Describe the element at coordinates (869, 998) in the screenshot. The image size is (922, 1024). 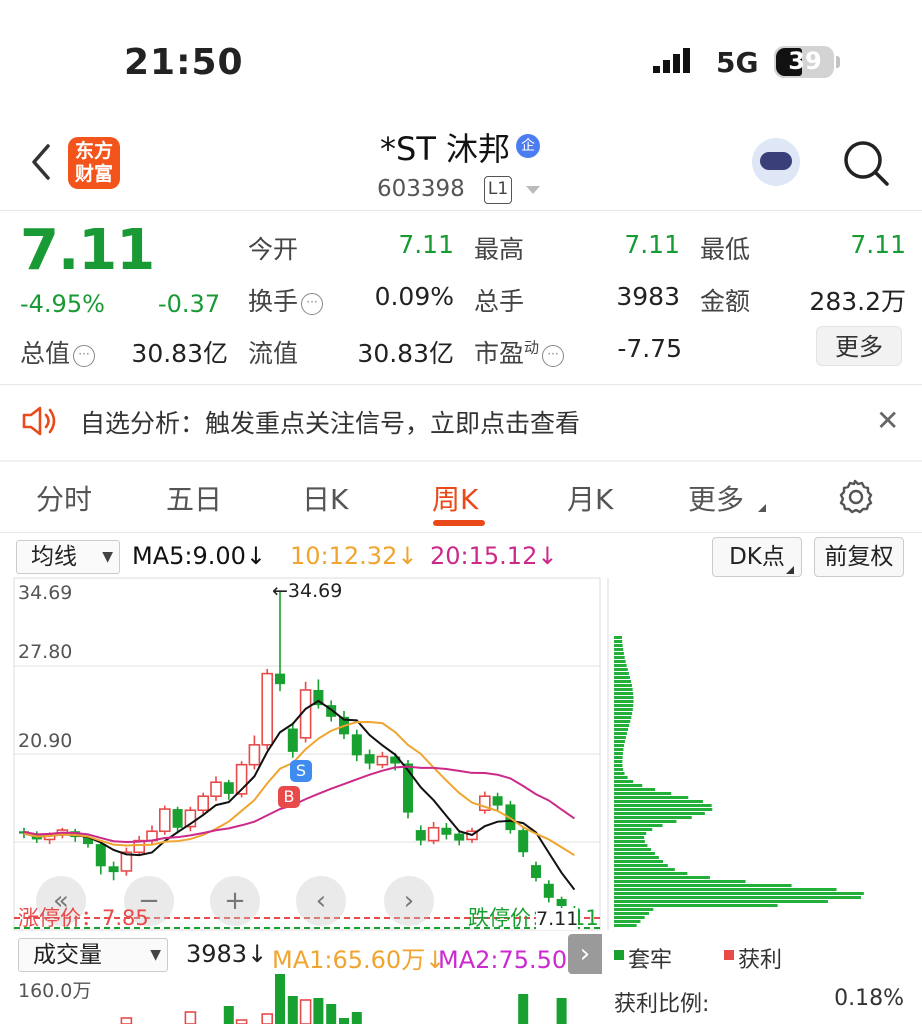
I see `profit-ratio-value: 0.18%` at that location.